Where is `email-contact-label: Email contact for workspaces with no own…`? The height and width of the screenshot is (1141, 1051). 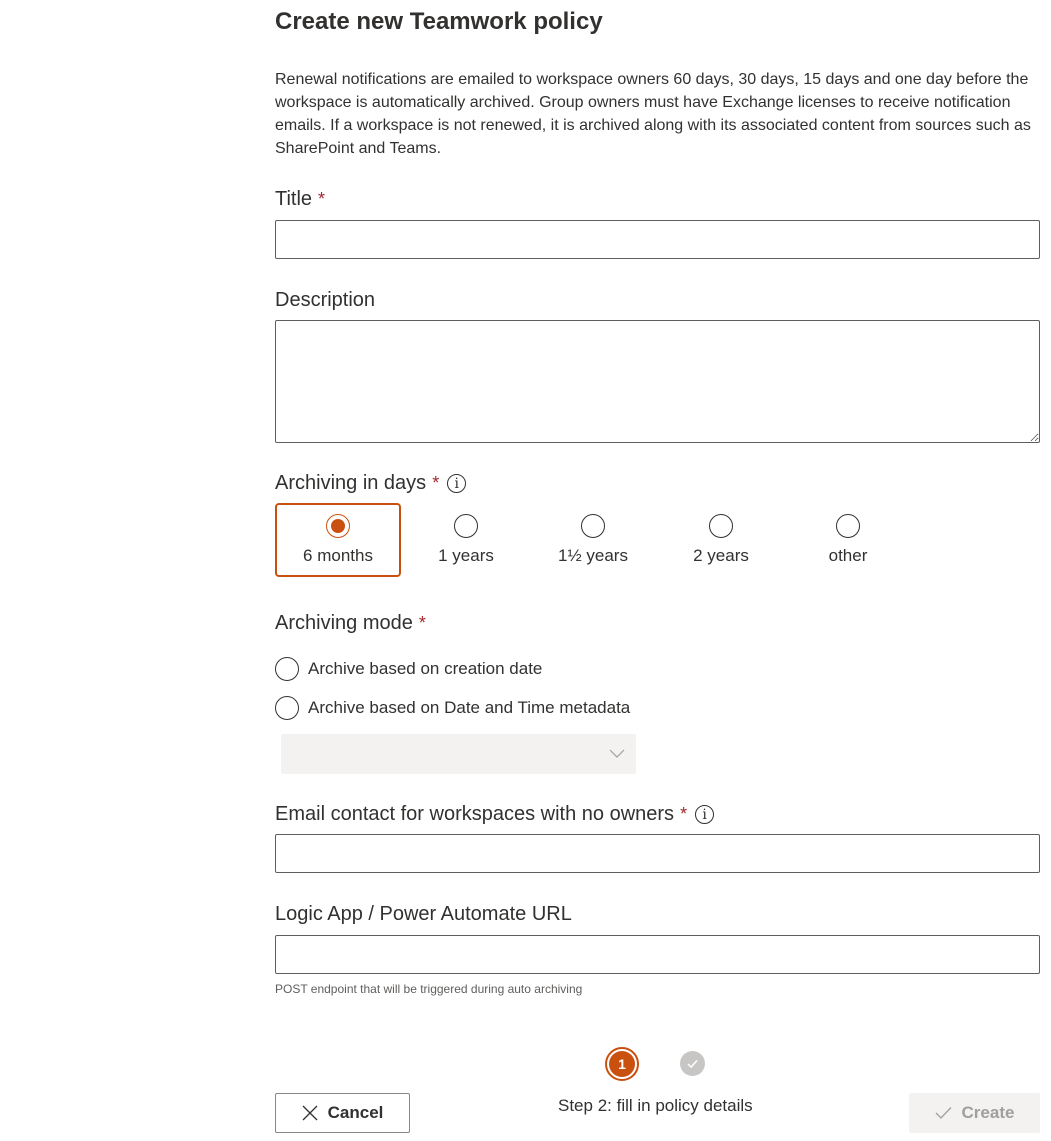 email-contact-label: Email contact for workspaces with no own… is located at coordinates (495, 814).